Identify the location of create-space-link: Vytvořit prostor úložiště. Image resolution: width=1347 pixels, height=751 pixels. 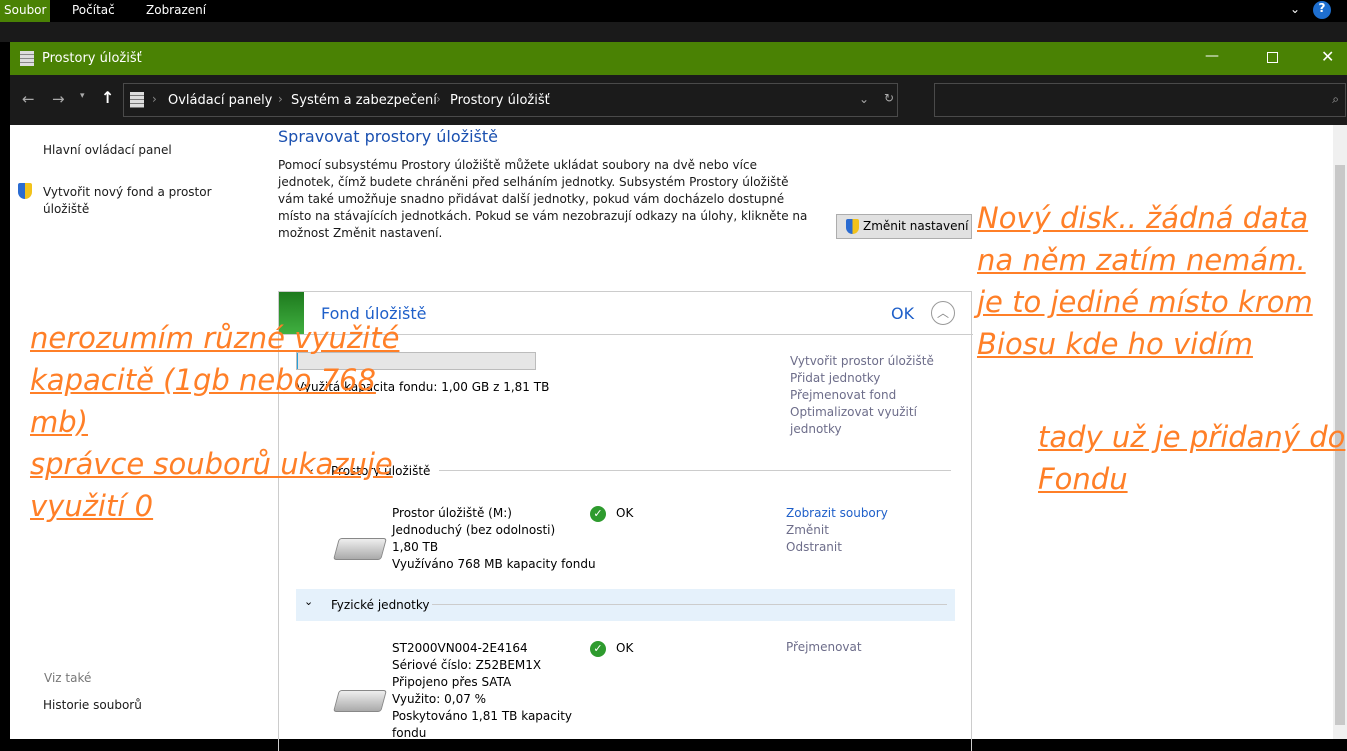
(870, 361).